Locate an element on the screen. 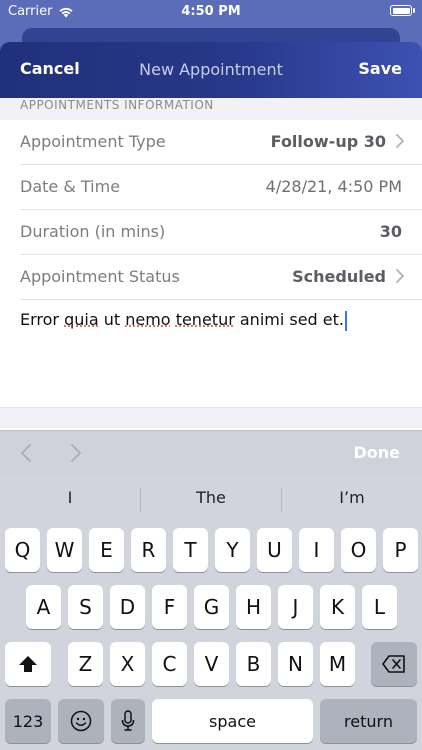 The height and width of the screenshot is (750, 422). key-b: B is located at coordinates (253, 664).